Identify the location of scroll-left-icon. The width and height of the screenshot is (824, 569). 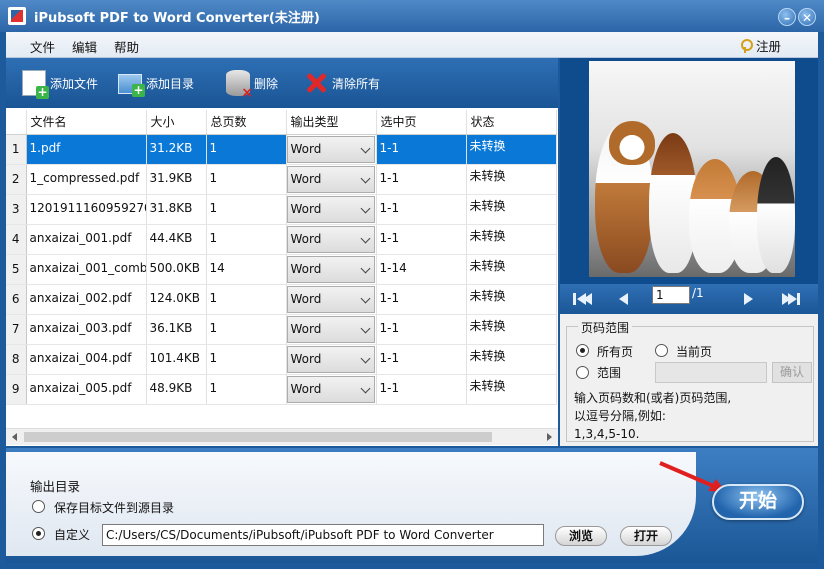
(14, 437).